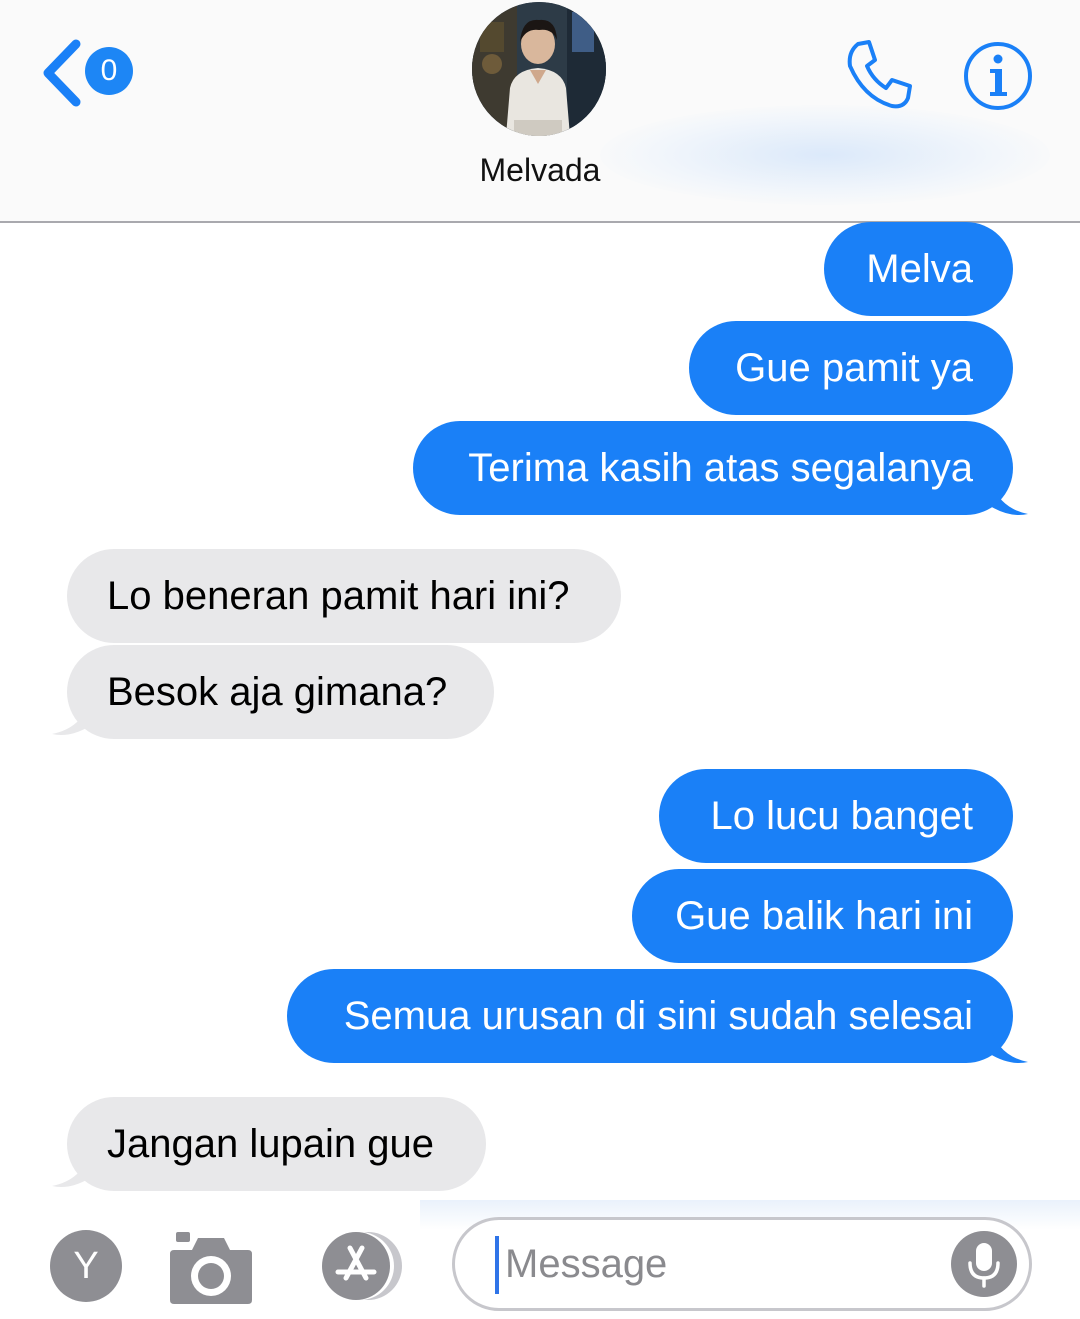  I want to click on outgoing-message: Terima kasih atas segalanya, so click(713, 468).